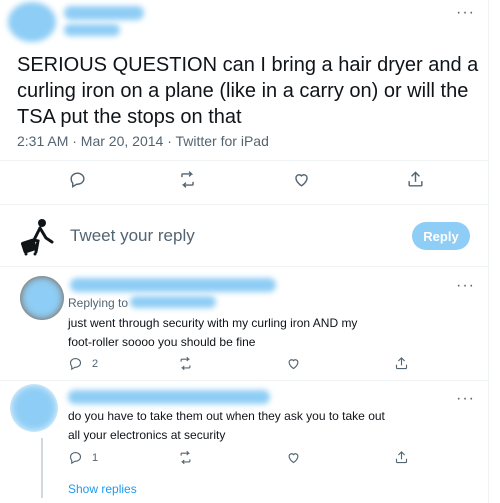 The width and height of the screenshot is (500, 503). Describe the element at coordinates (95, 363) in the screenshot. I see `reply-count: 2` at that location.